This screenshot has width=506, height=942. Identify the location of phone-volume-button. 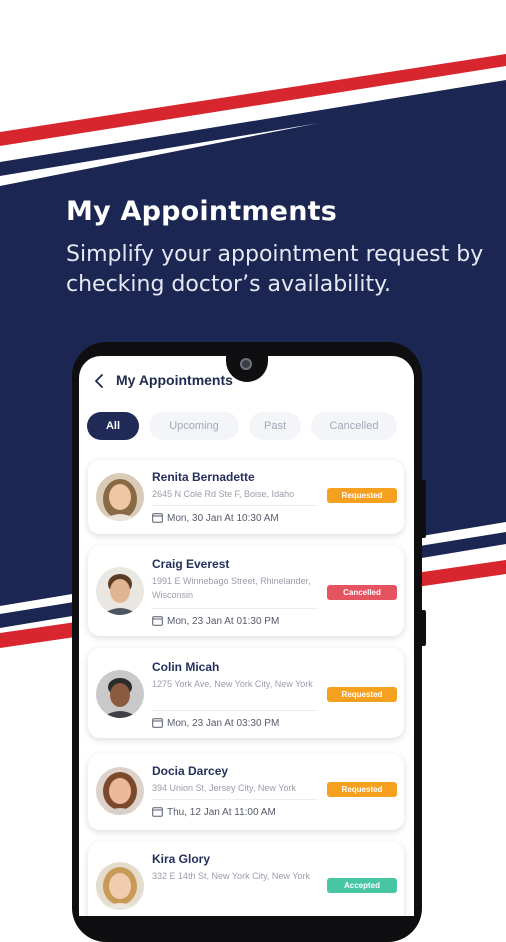
(423, 628).